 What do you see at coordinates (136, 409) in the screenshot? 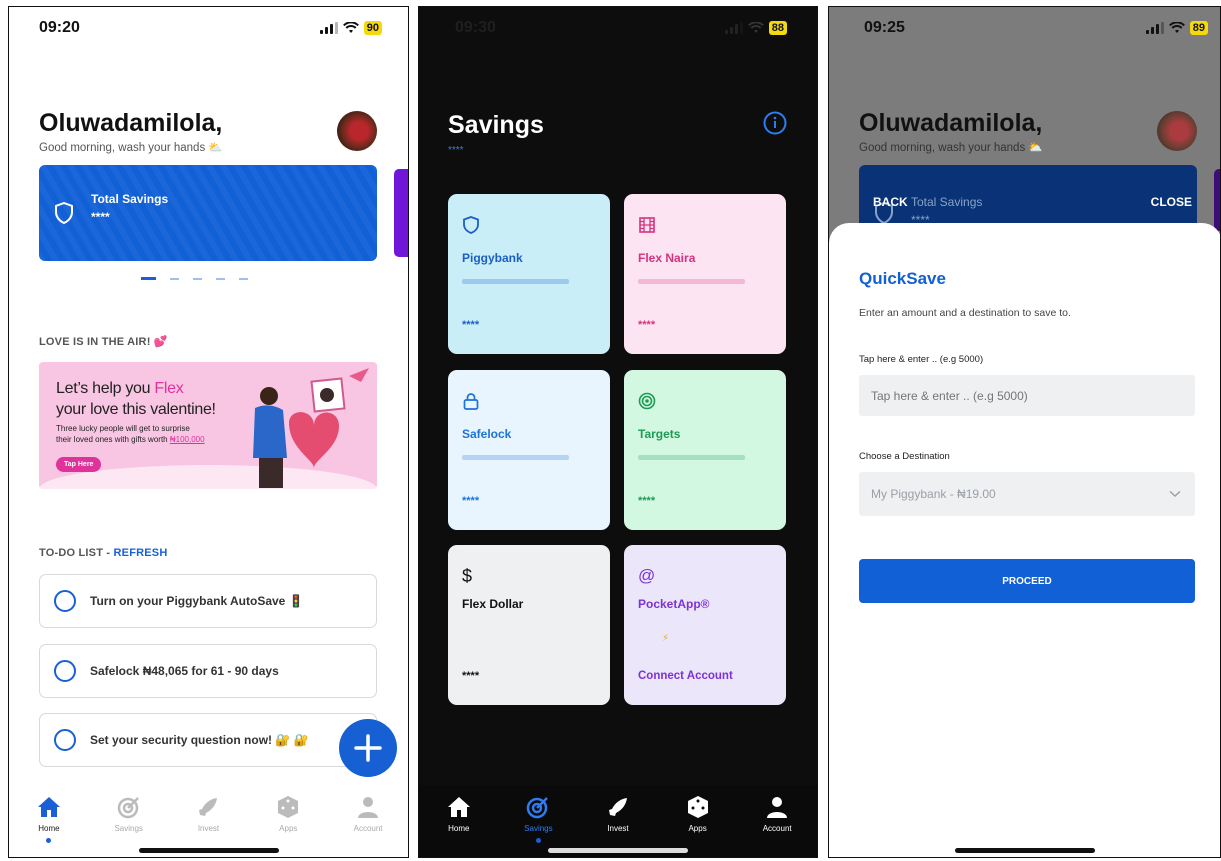
I see `banner-headline-2: your love this valentine!` at bounding box center [136, 409].